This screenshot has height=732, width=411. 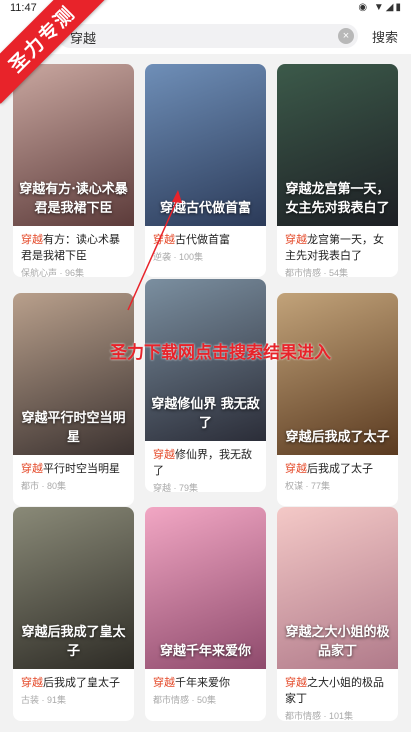 I want to click on card-title-rest: 古代做首富, so click(x=202, y=240).